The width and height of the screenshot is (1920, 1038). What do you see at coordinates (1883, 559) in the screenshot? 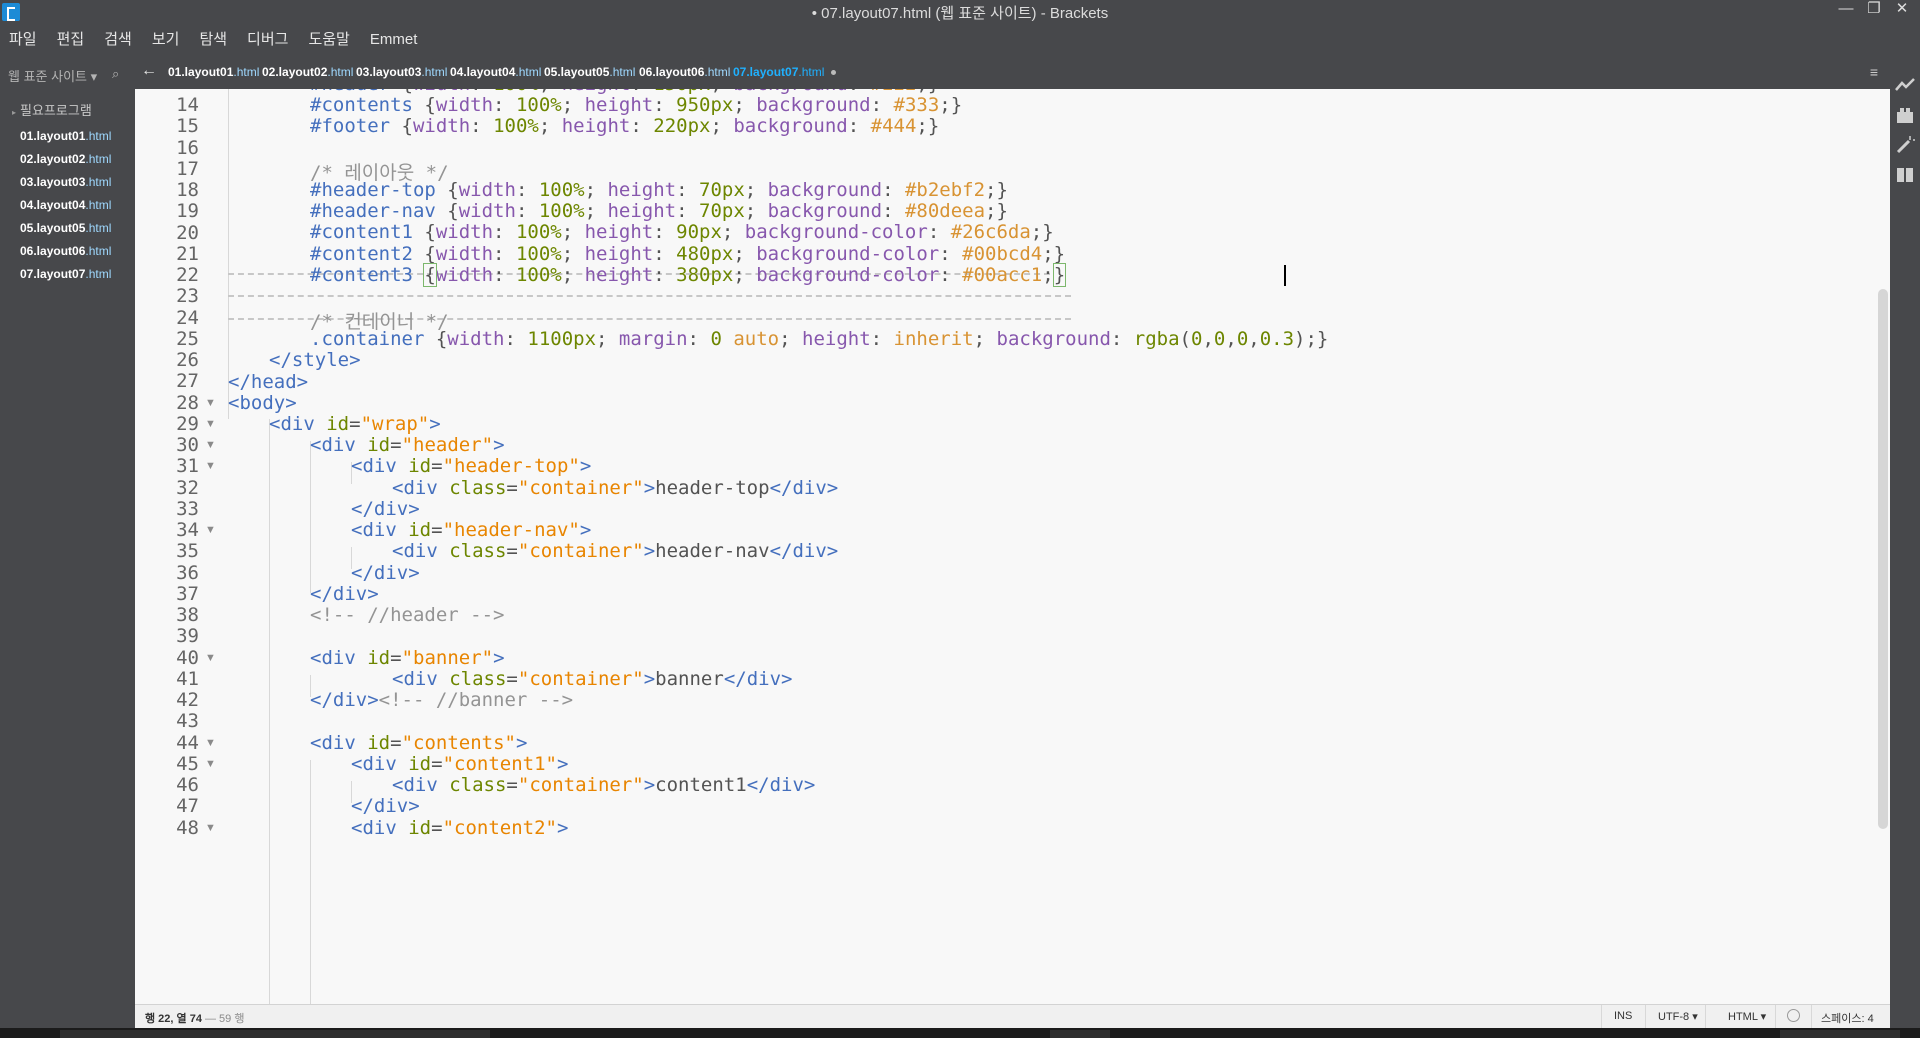
I see `vertical-scrollbar` at bounding box center [1883, 559].